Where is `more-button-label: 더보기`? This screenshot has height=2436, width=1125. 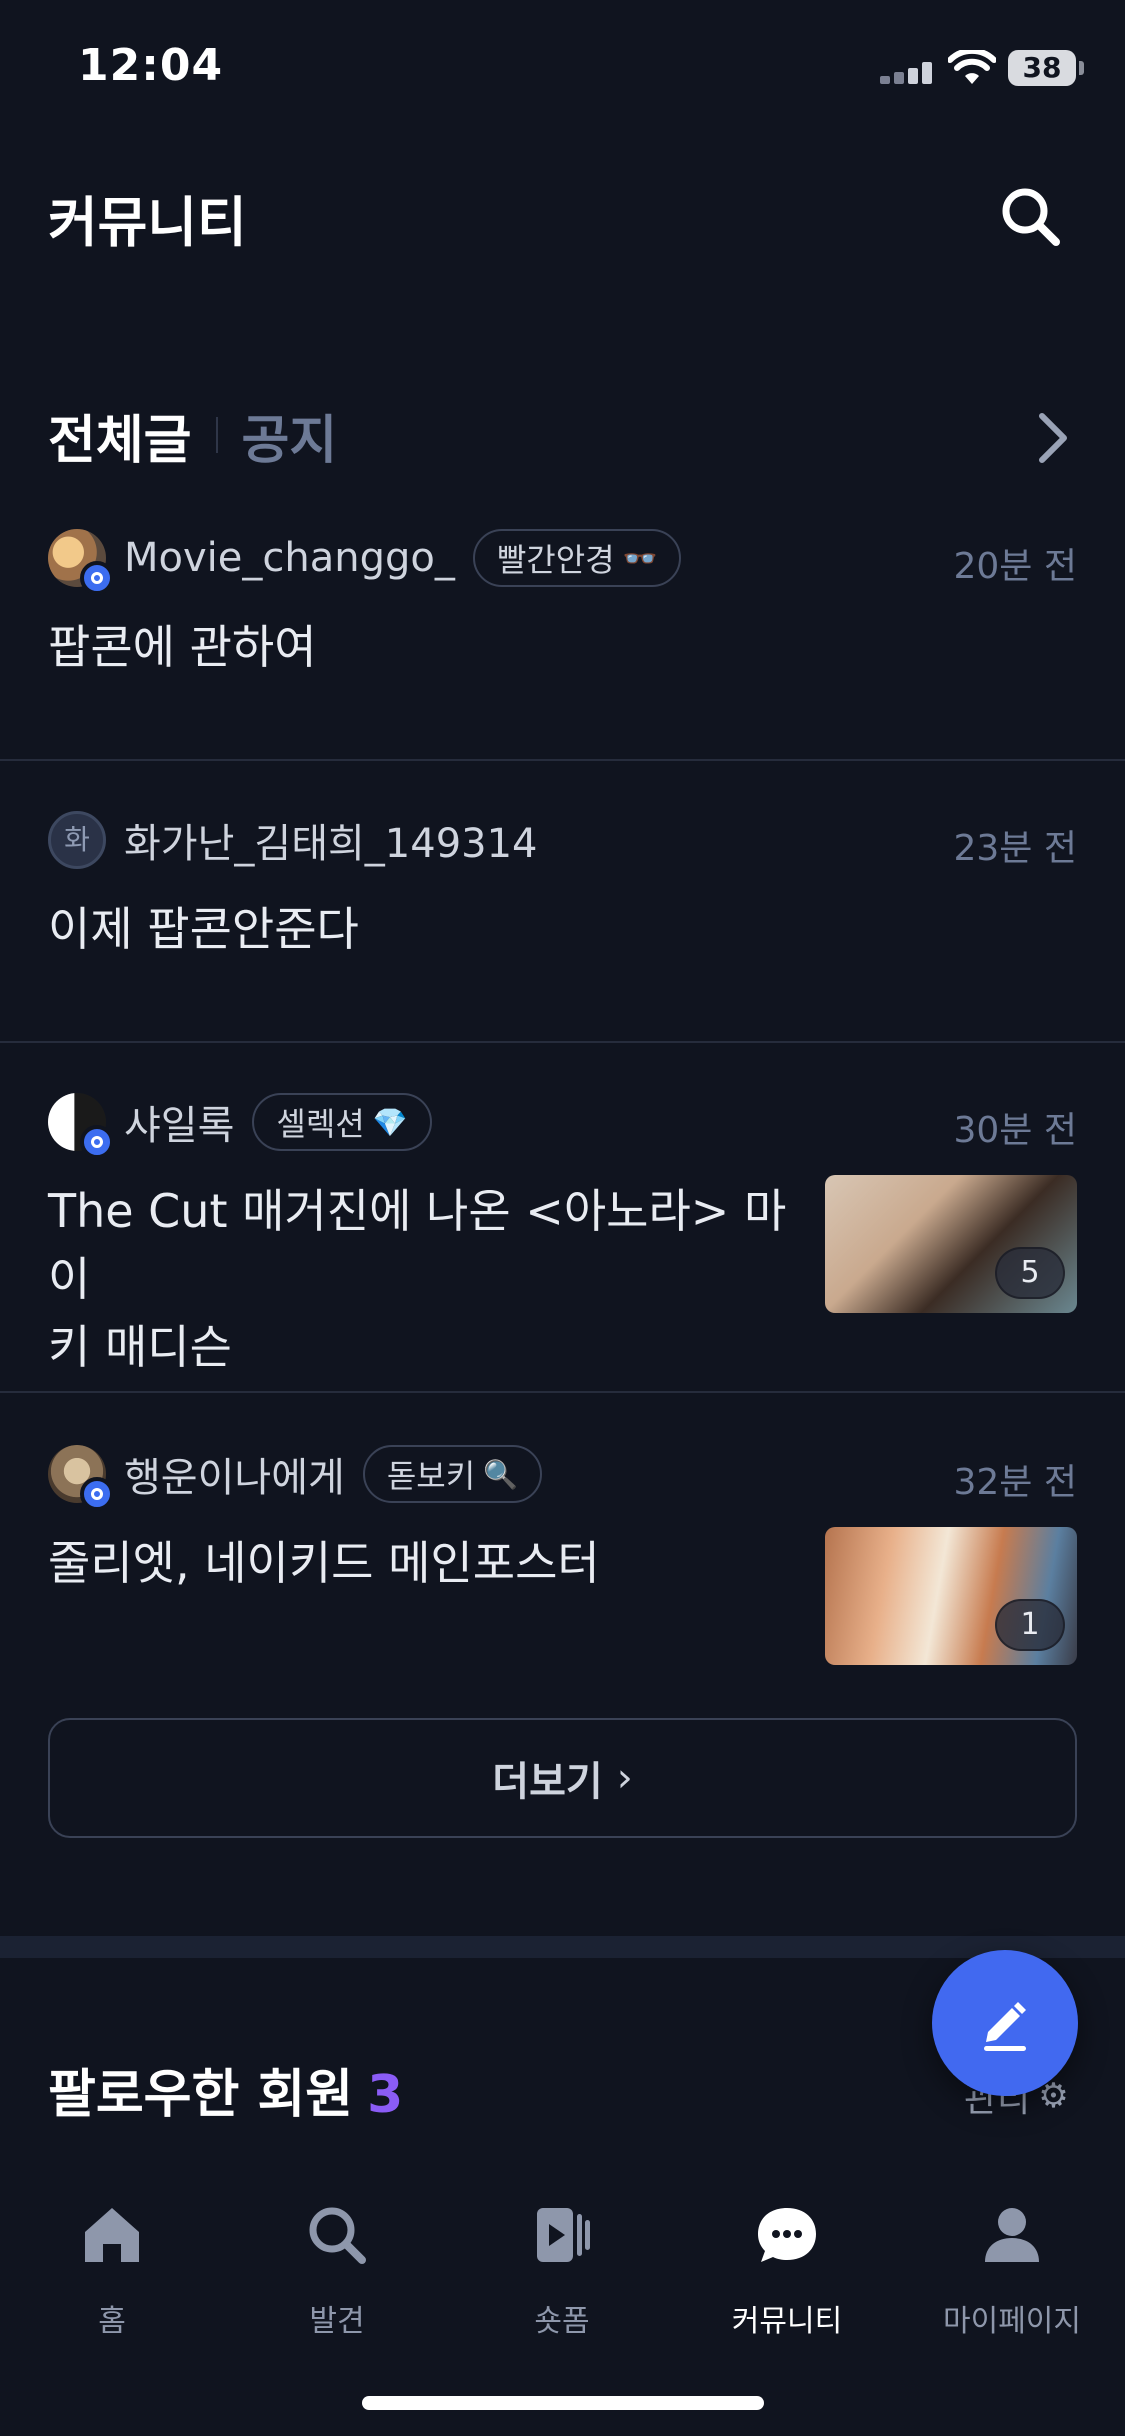
more-button-label: 더보기 is located at coordinates (547, 1782).